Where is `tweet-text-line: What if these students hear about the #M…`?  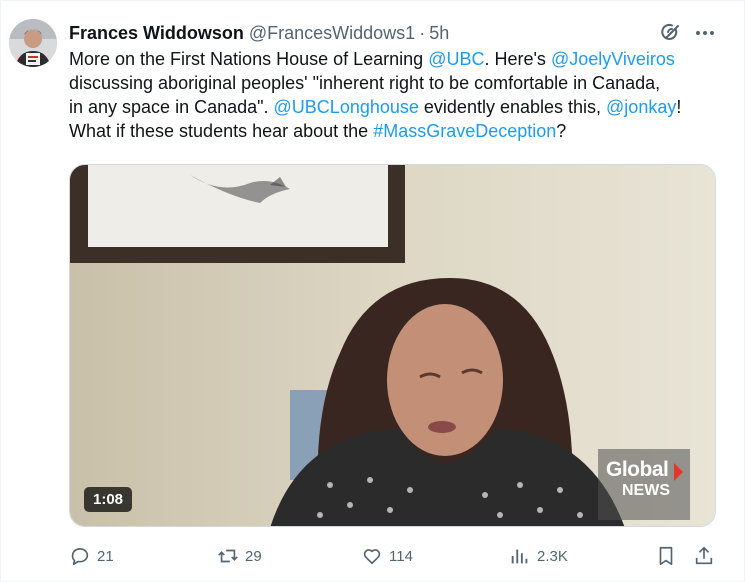
tweet-text-line: What if these students hear about the #M… is located at coordinates (399, 131).